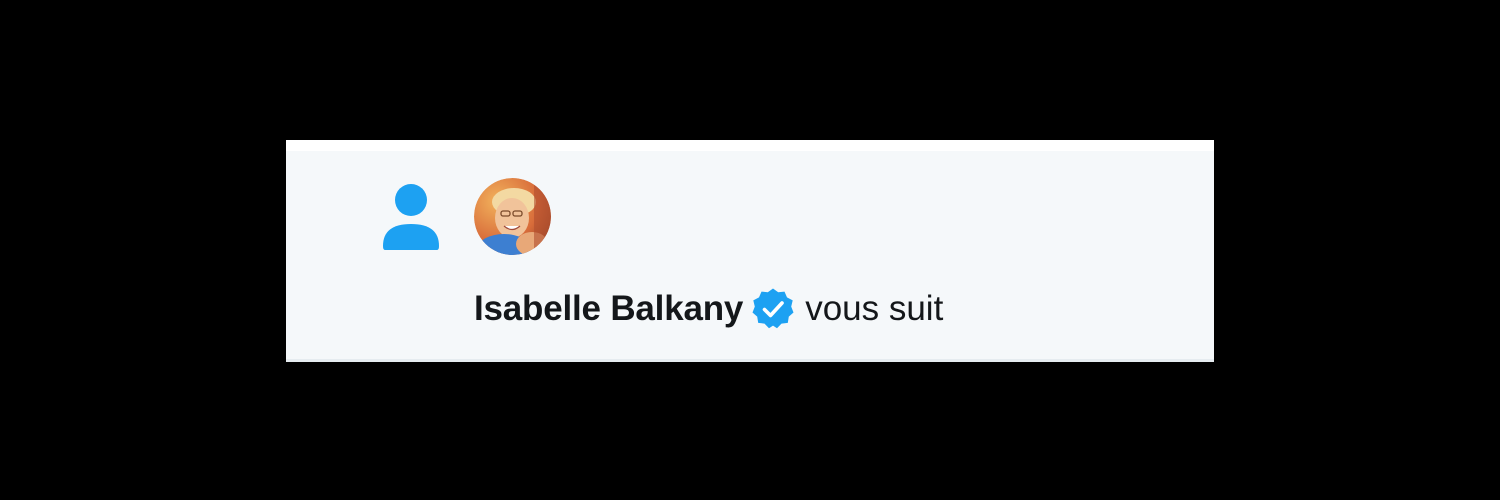 The width and height of the screenshot is (1500, 500). I want to click on notification-text: Isabelle Balkany vous suit, so click(708, 309).